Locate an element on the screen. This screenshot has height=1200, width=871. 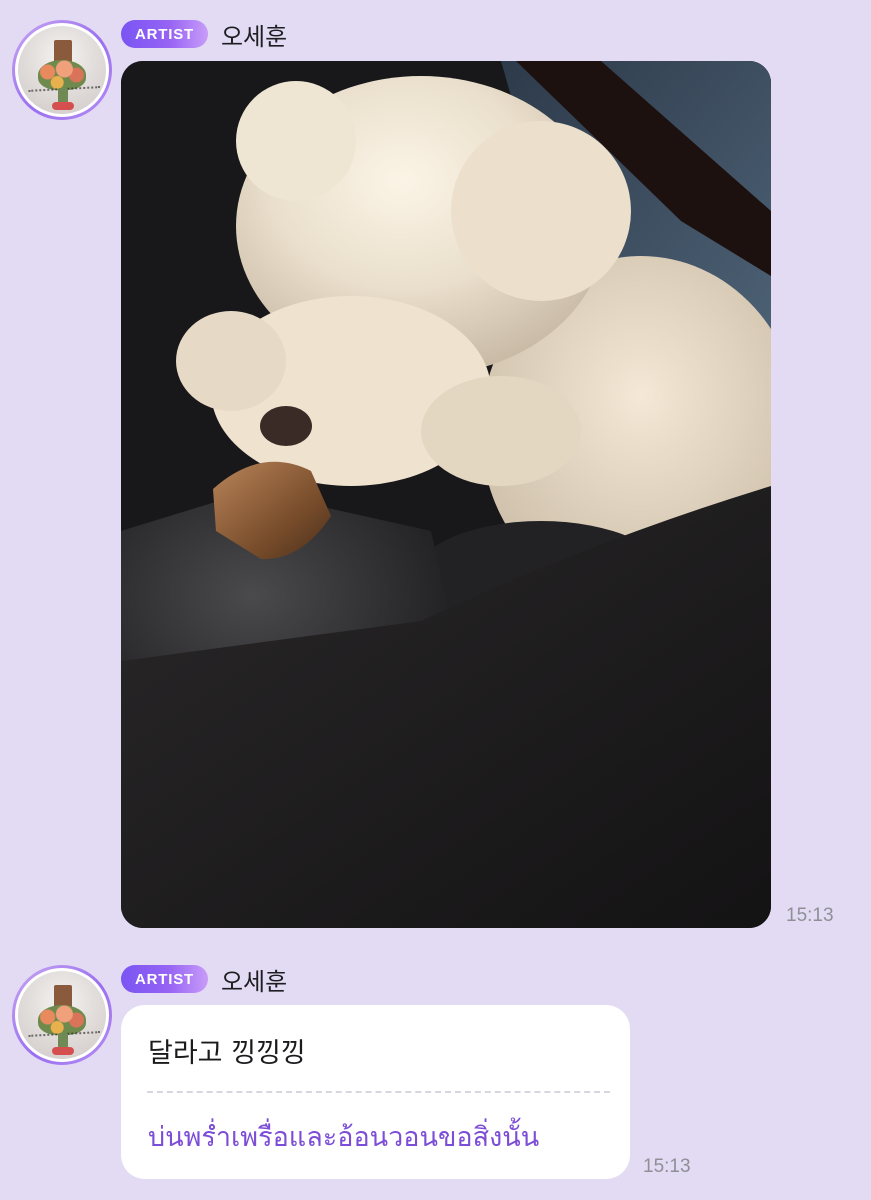
message-translation-text: บ่นพร่ำเพรื่อและอ้อนวอนขอสิ่งนั้น is located at coordinates (344, 1137).